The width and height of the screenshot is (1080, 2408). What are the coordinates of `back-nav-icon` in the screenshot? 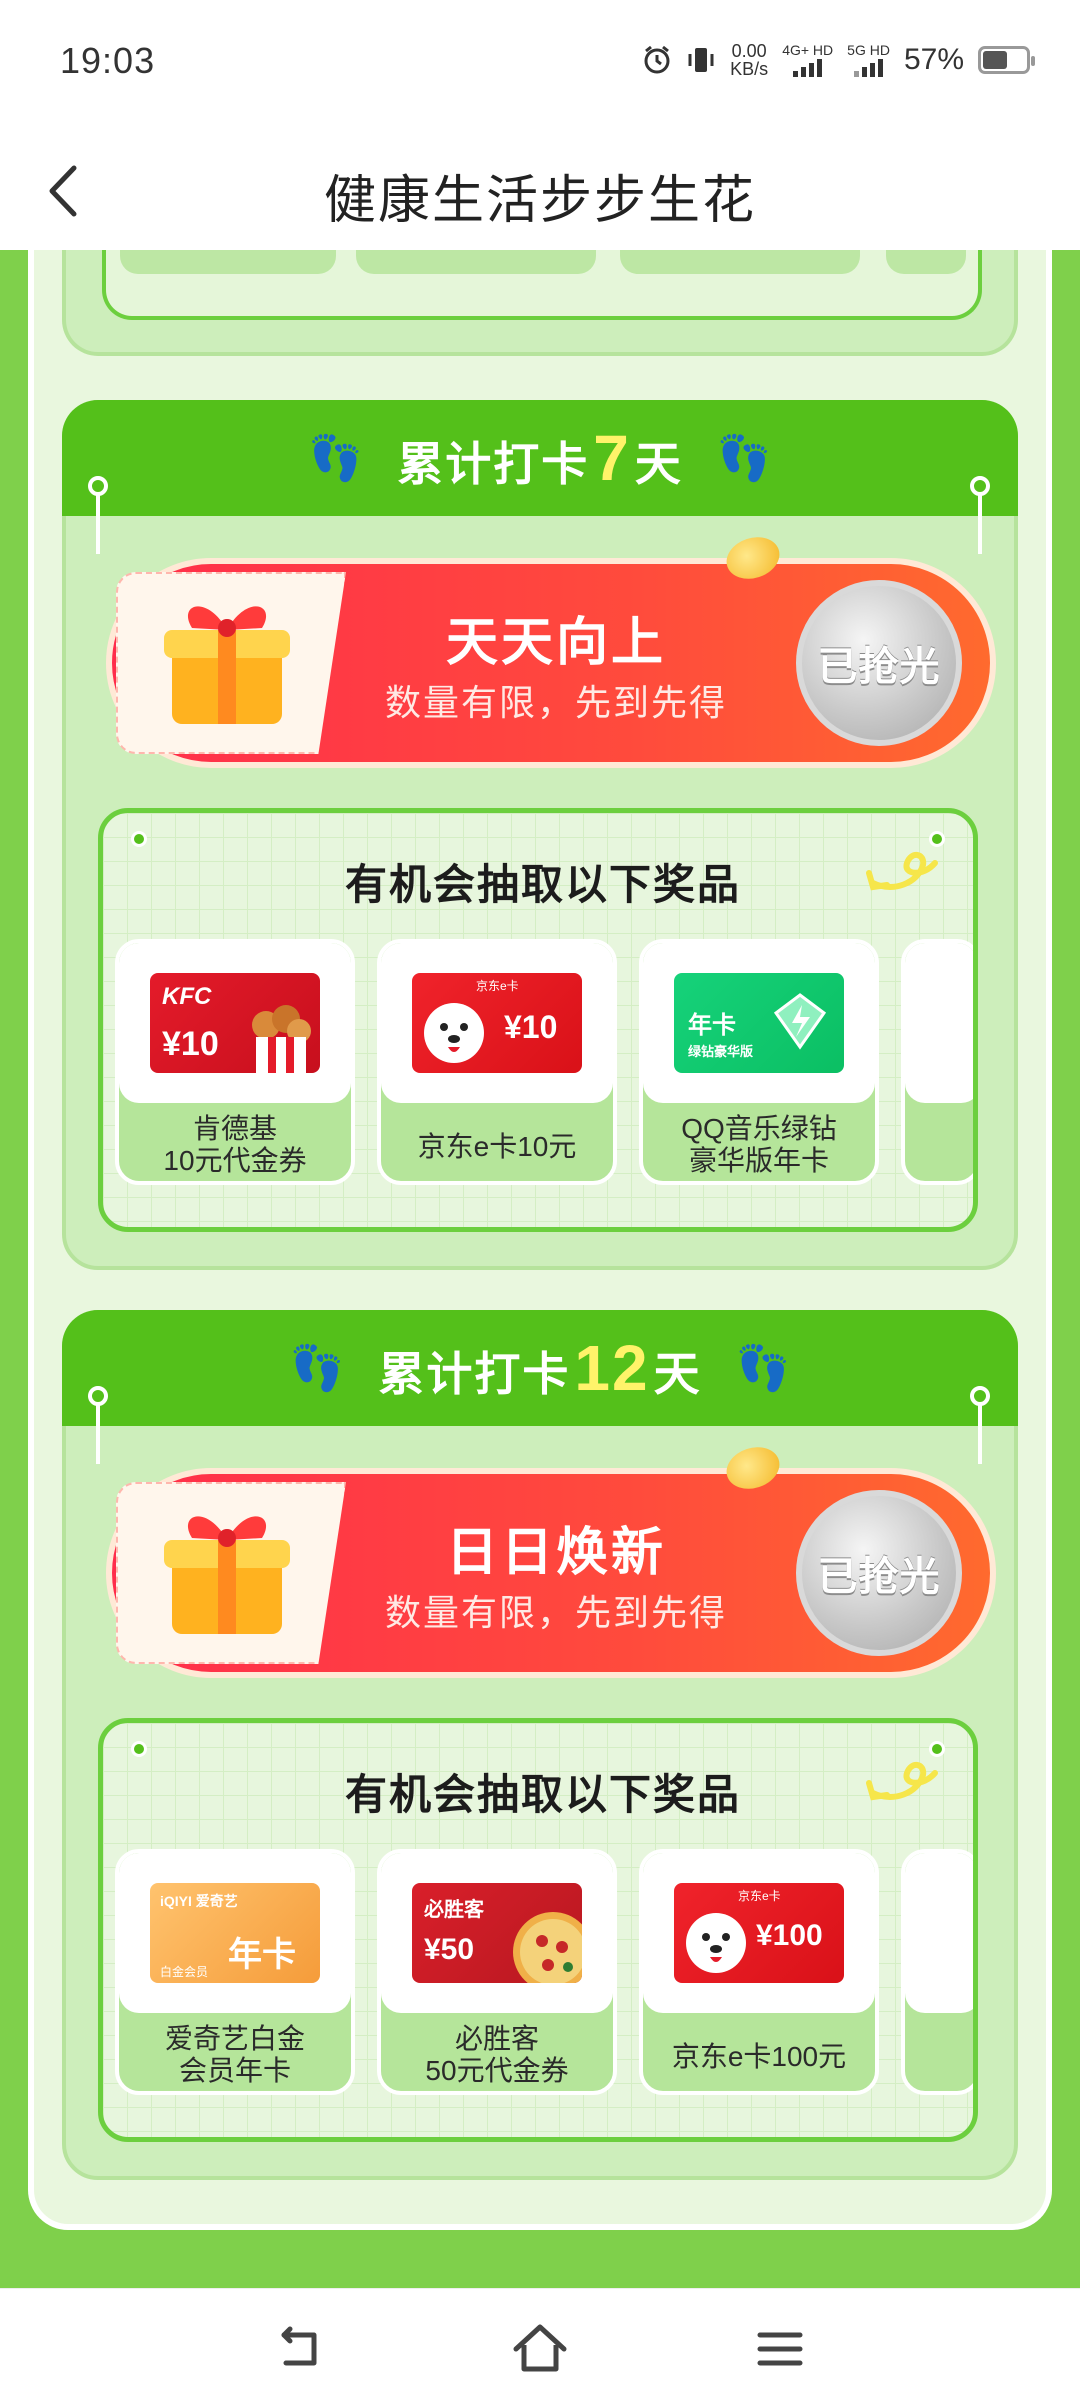 It's located at (300, 2349).